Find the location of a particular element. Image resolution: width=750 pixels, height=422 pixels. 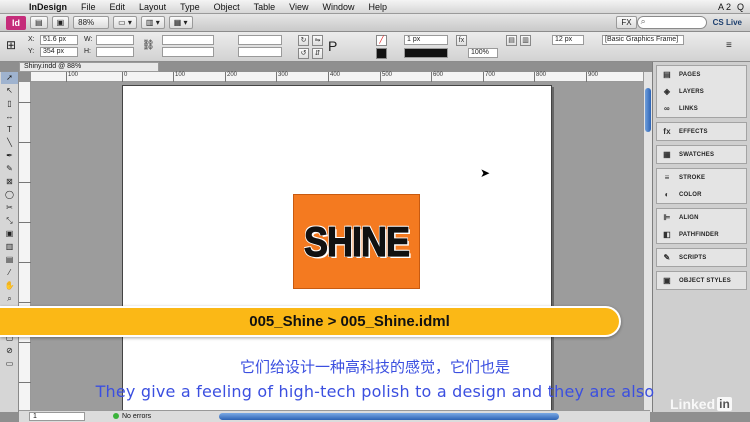

panel-group: ▦ SWATCHES is located at coordinates (701, 154).